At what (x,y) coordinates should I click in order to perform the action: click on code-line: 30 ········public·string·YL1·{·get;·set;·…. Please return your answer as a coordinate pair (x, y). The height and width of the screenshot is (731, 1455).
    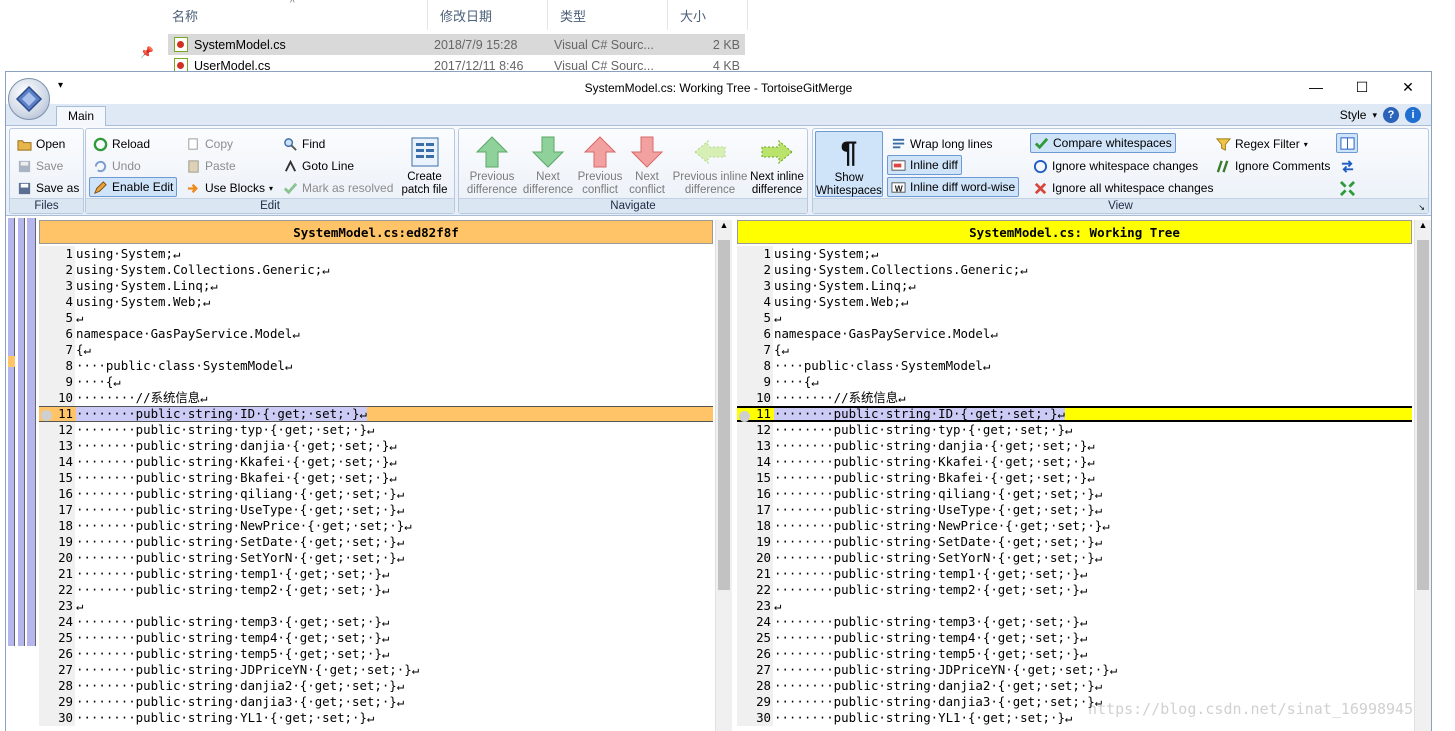
    Looking at the image, I should click on (376, 718).